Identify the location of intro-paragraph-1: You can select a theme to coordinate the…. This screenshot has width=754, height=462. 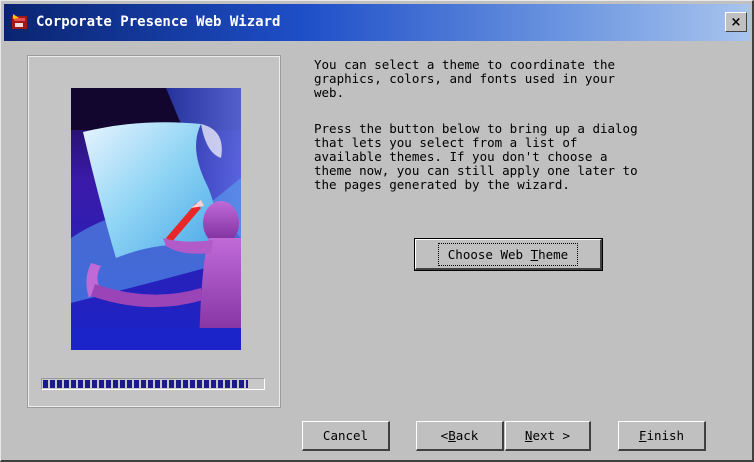
(465, 78).